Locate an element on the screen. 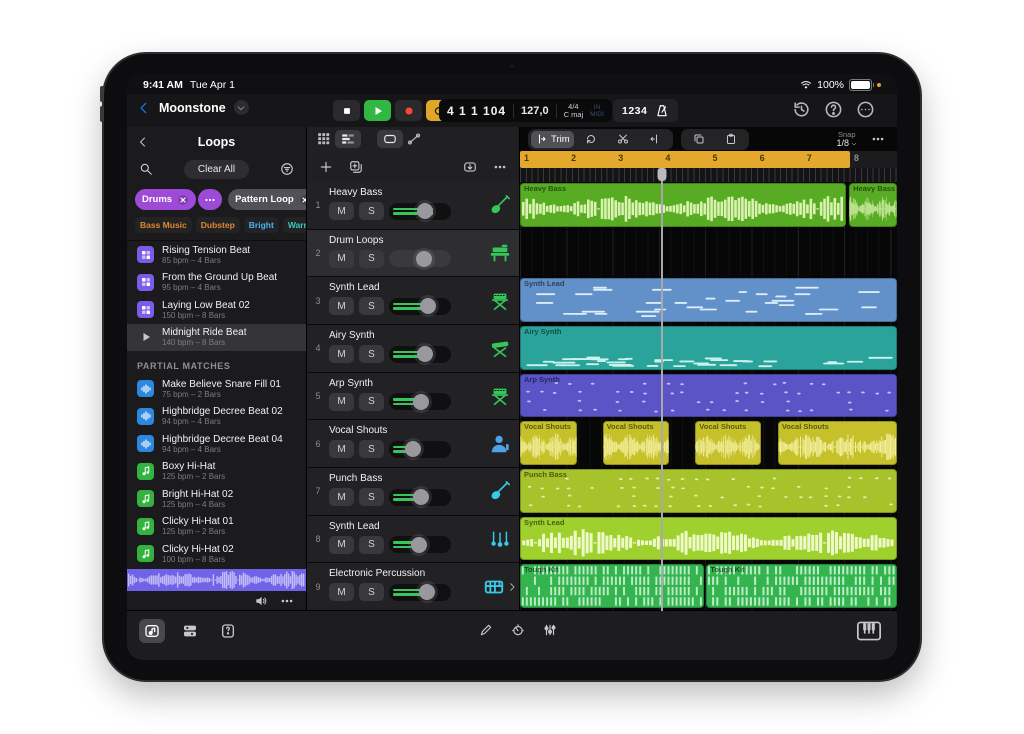 The width and height of the screenshot is (1024, 734). track-lane: Synth Lead is located at coordinates (708, 540).